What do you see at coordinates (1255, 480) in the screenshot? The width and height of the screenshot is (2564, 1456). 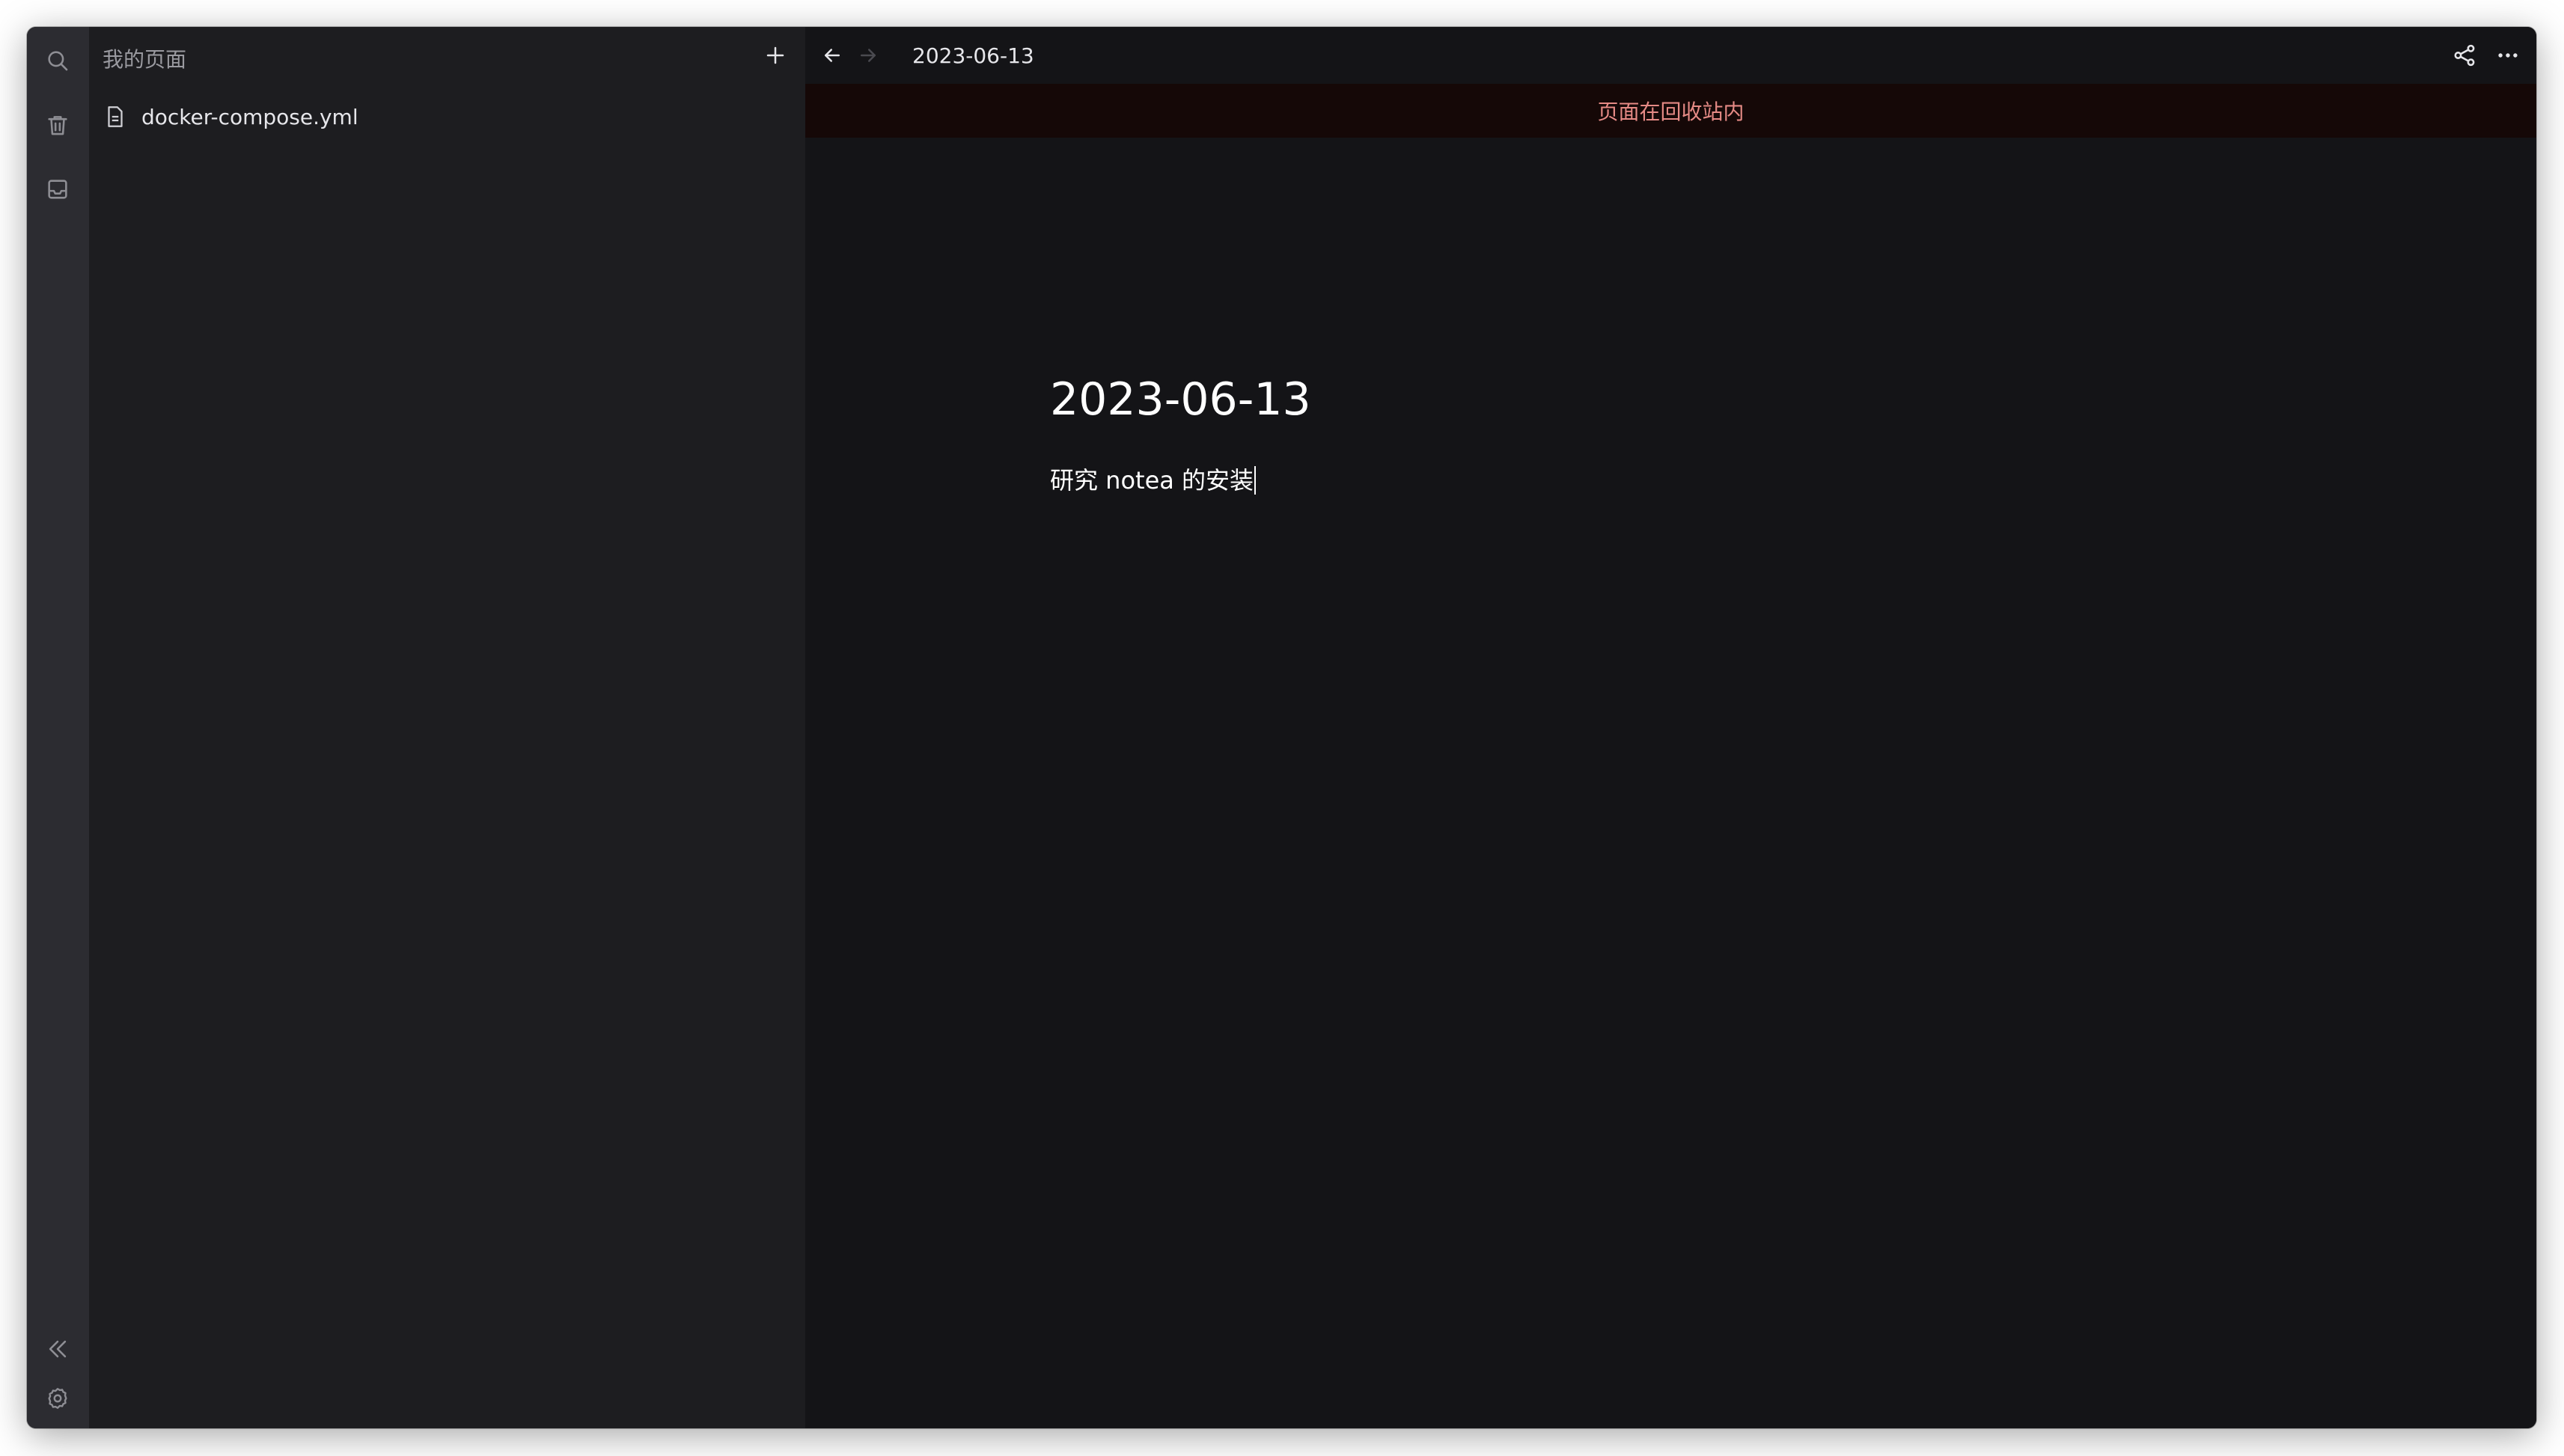 I see `text-cursor` at bounding box center [1255, 480].